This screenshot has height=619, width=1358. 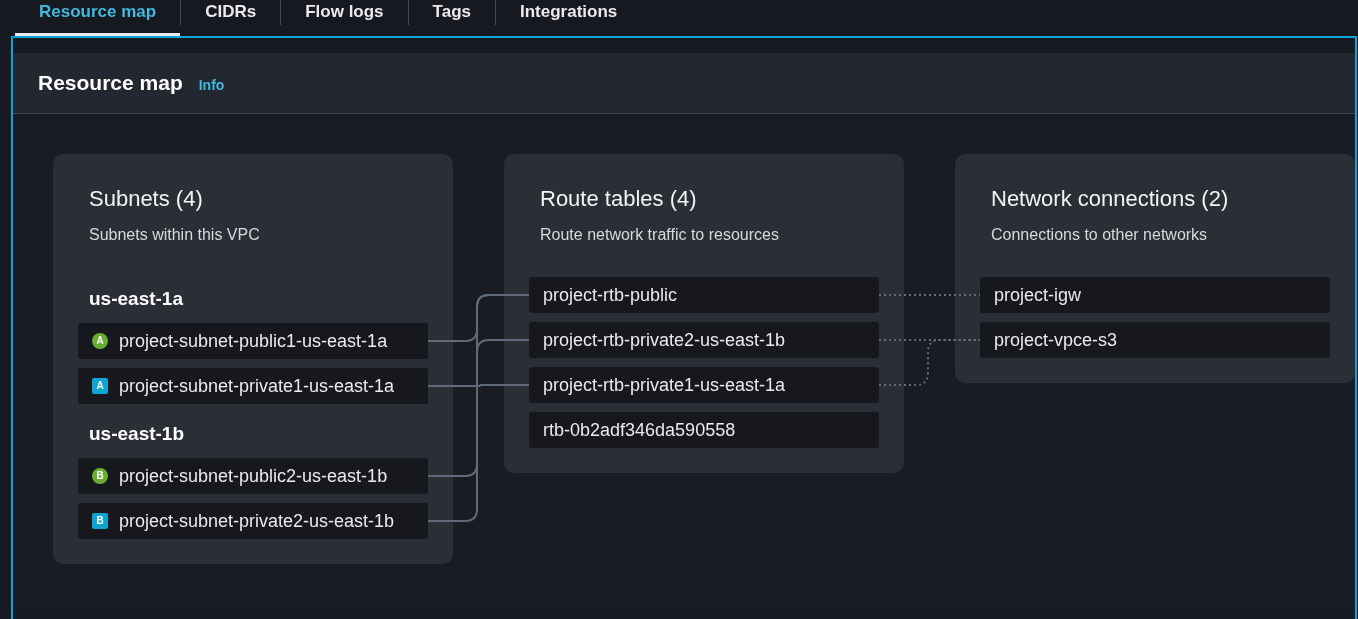 What do you see at coordinates (1155, 295) in the screenshot?
I see `network-connection-item: project-igw` at bounding box center [1155, 295].